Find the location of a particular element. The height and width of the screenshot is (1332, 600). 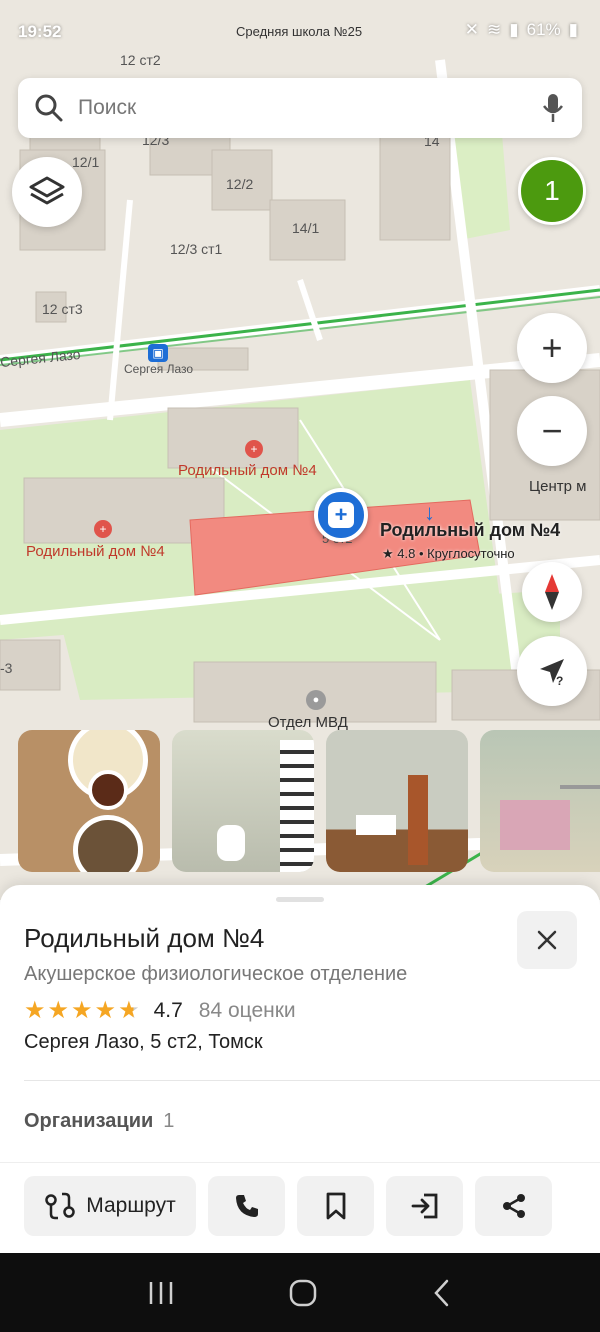

share-icon is located at coordinates (513, 1206).